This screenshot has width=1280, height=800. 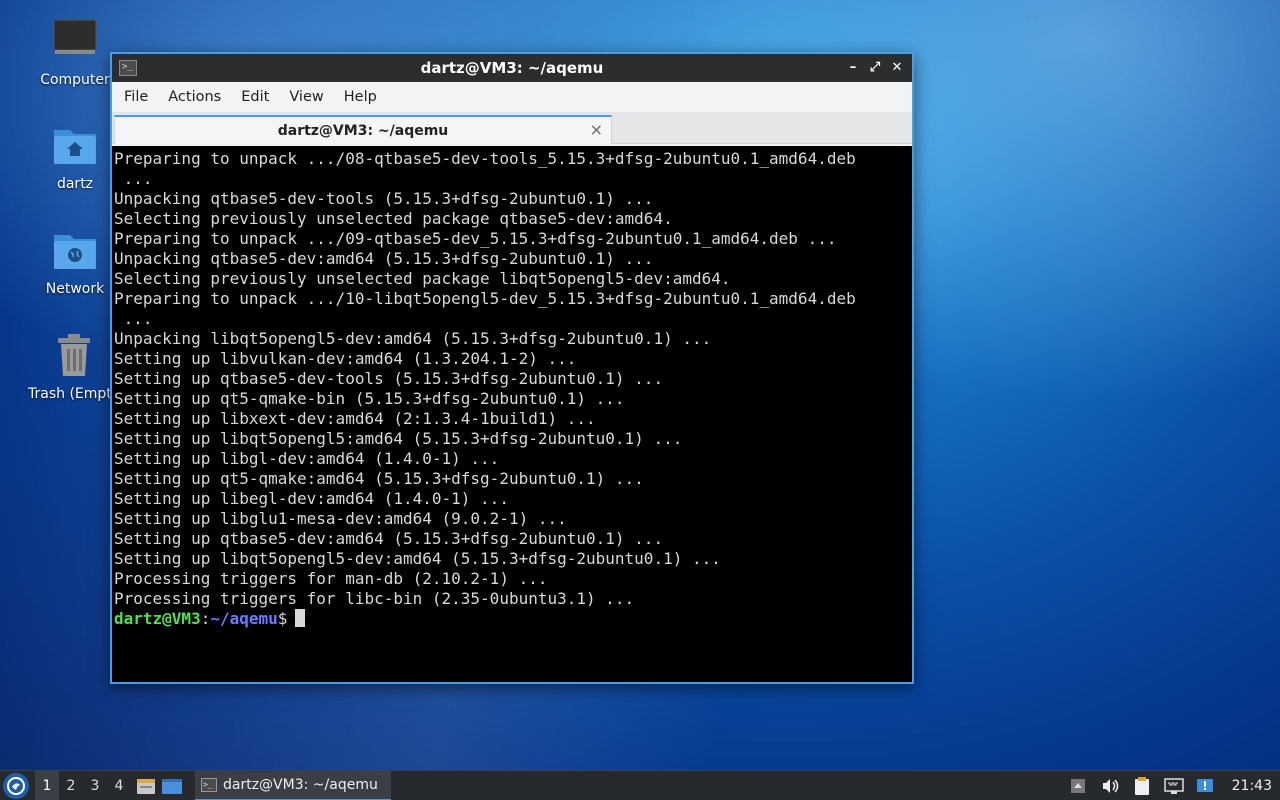 I want to click on minimize-button: –, so click(x=853, y=68).